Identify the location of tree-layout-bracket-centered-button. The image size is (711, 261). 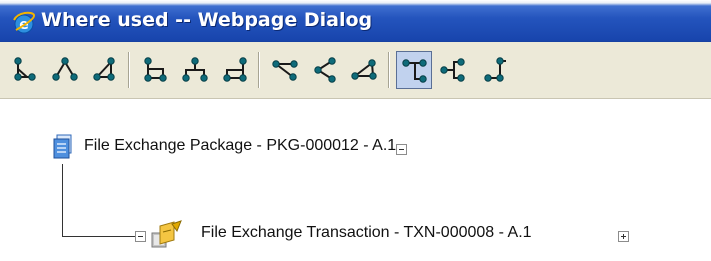
(195, 70).